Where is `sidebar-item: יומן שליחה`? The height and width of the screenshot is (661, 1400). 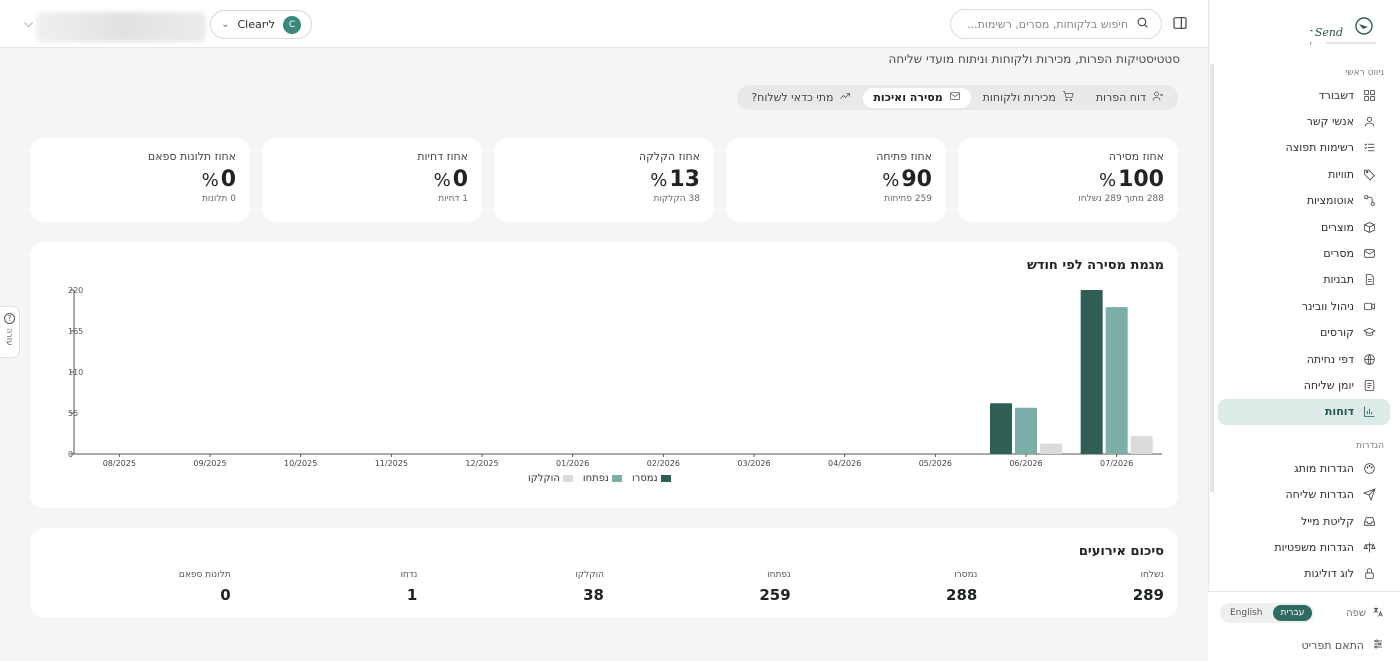
sidebar-item: יומן שליחה is located at coordinates (1304, 385).